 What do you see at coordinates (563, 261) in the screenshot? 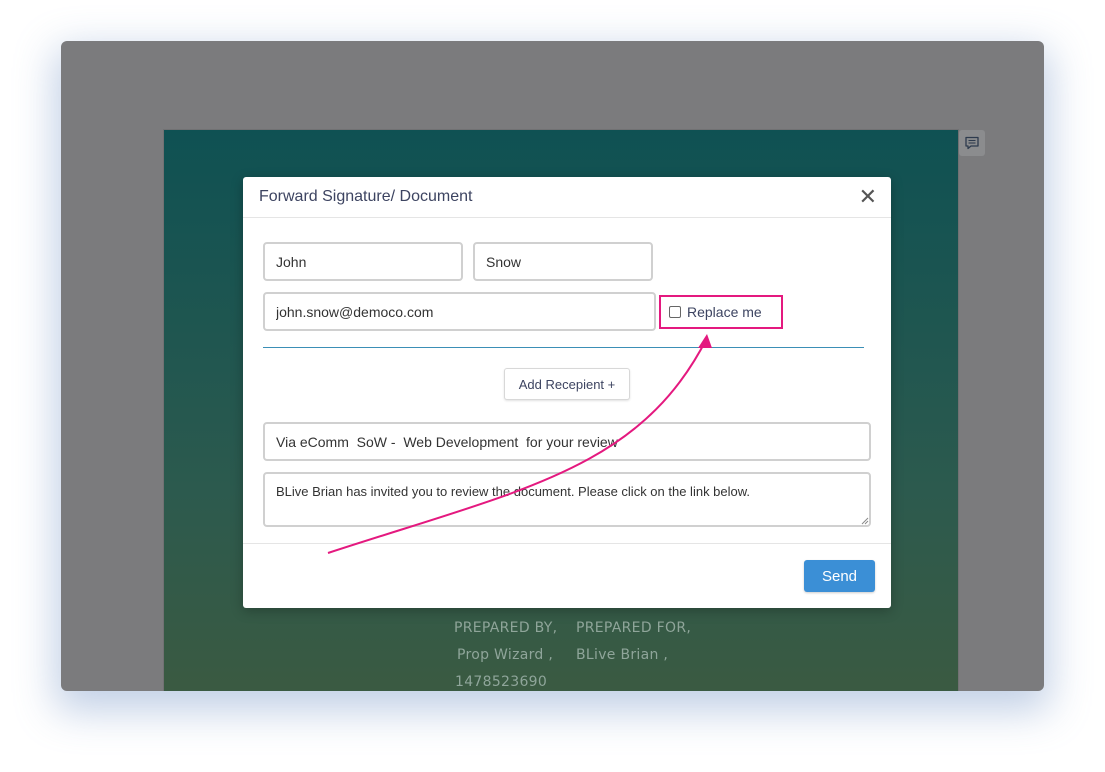
I see `last-name-input` at bounding box center [563, 261].